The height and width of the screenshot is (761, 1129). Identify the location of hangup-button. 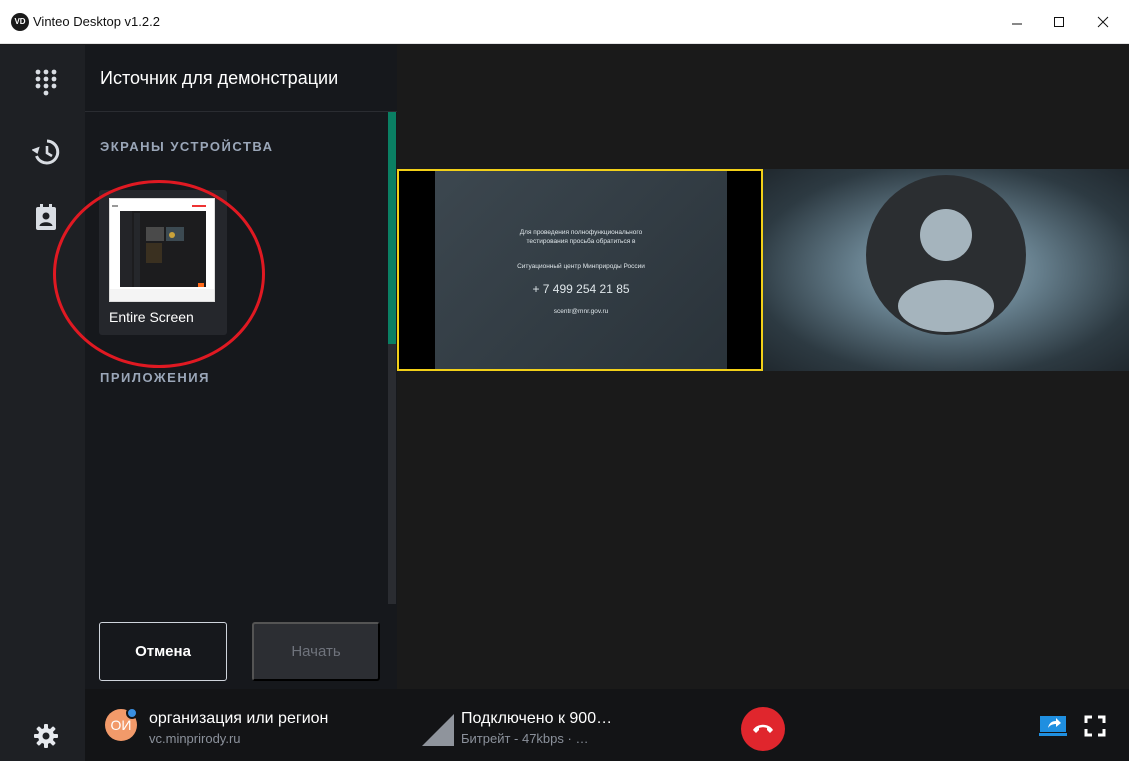
(763, 729).